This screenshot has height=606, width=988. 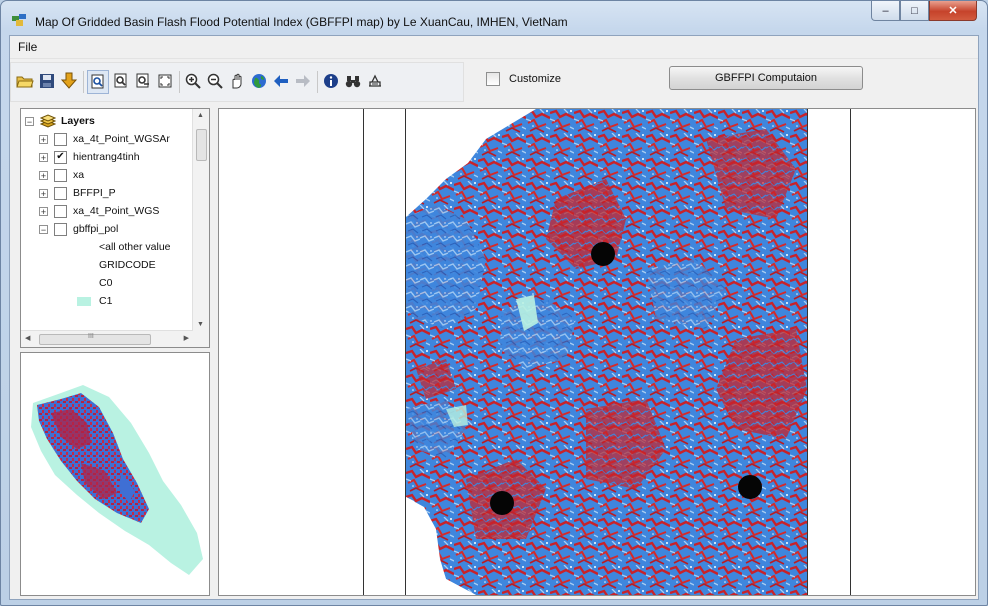 I want to click on legend-class-c0: C0, so click(x=105, y=283).